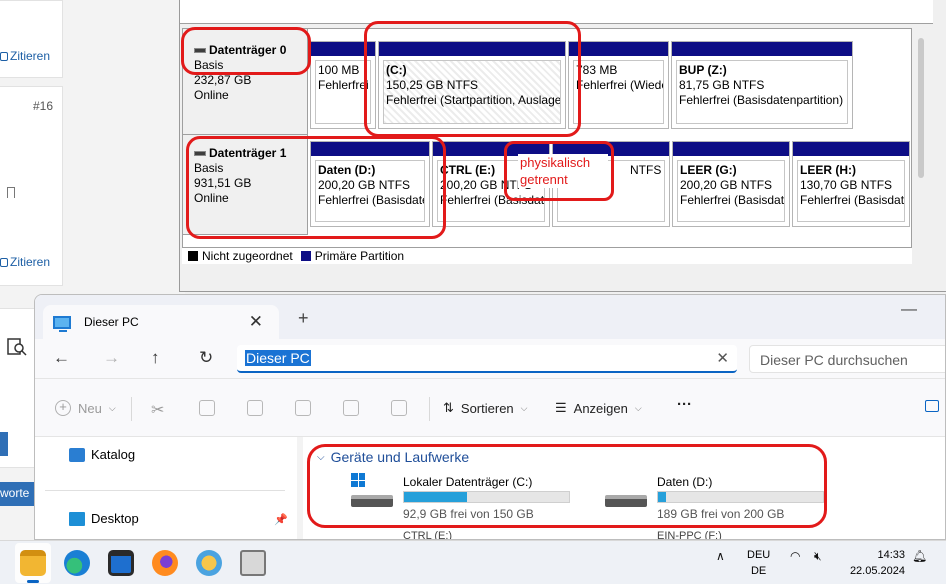 Image resolution: width=946 pixels, height=584 pixels. What do you see at coordinates (561, 407) in the screenshot?
I see `view-icon: ☰` at bounding box center [561, 407].